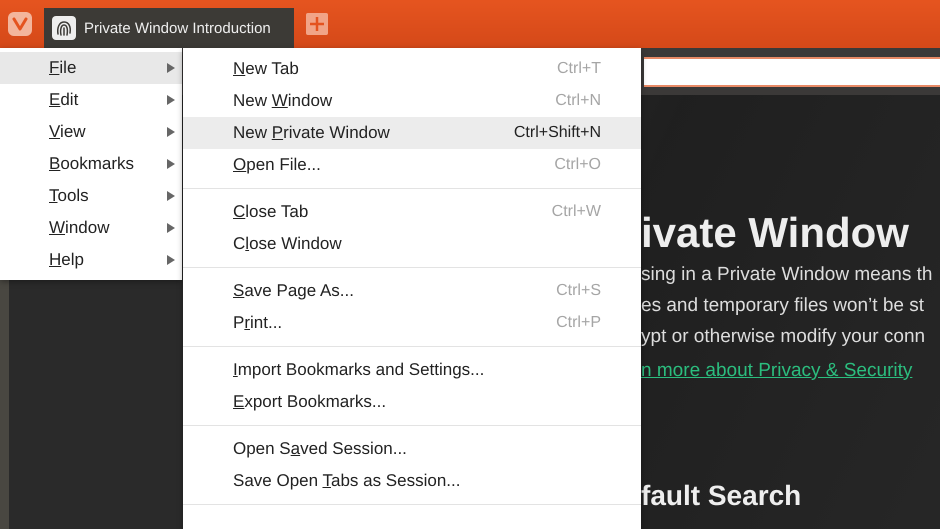 The height and width of the screenshot is (529, 940). Describe the element at coordinates (557, 133) in the screenshot. I see `shortcut-text: Ctrl+Shift+N` at that location.